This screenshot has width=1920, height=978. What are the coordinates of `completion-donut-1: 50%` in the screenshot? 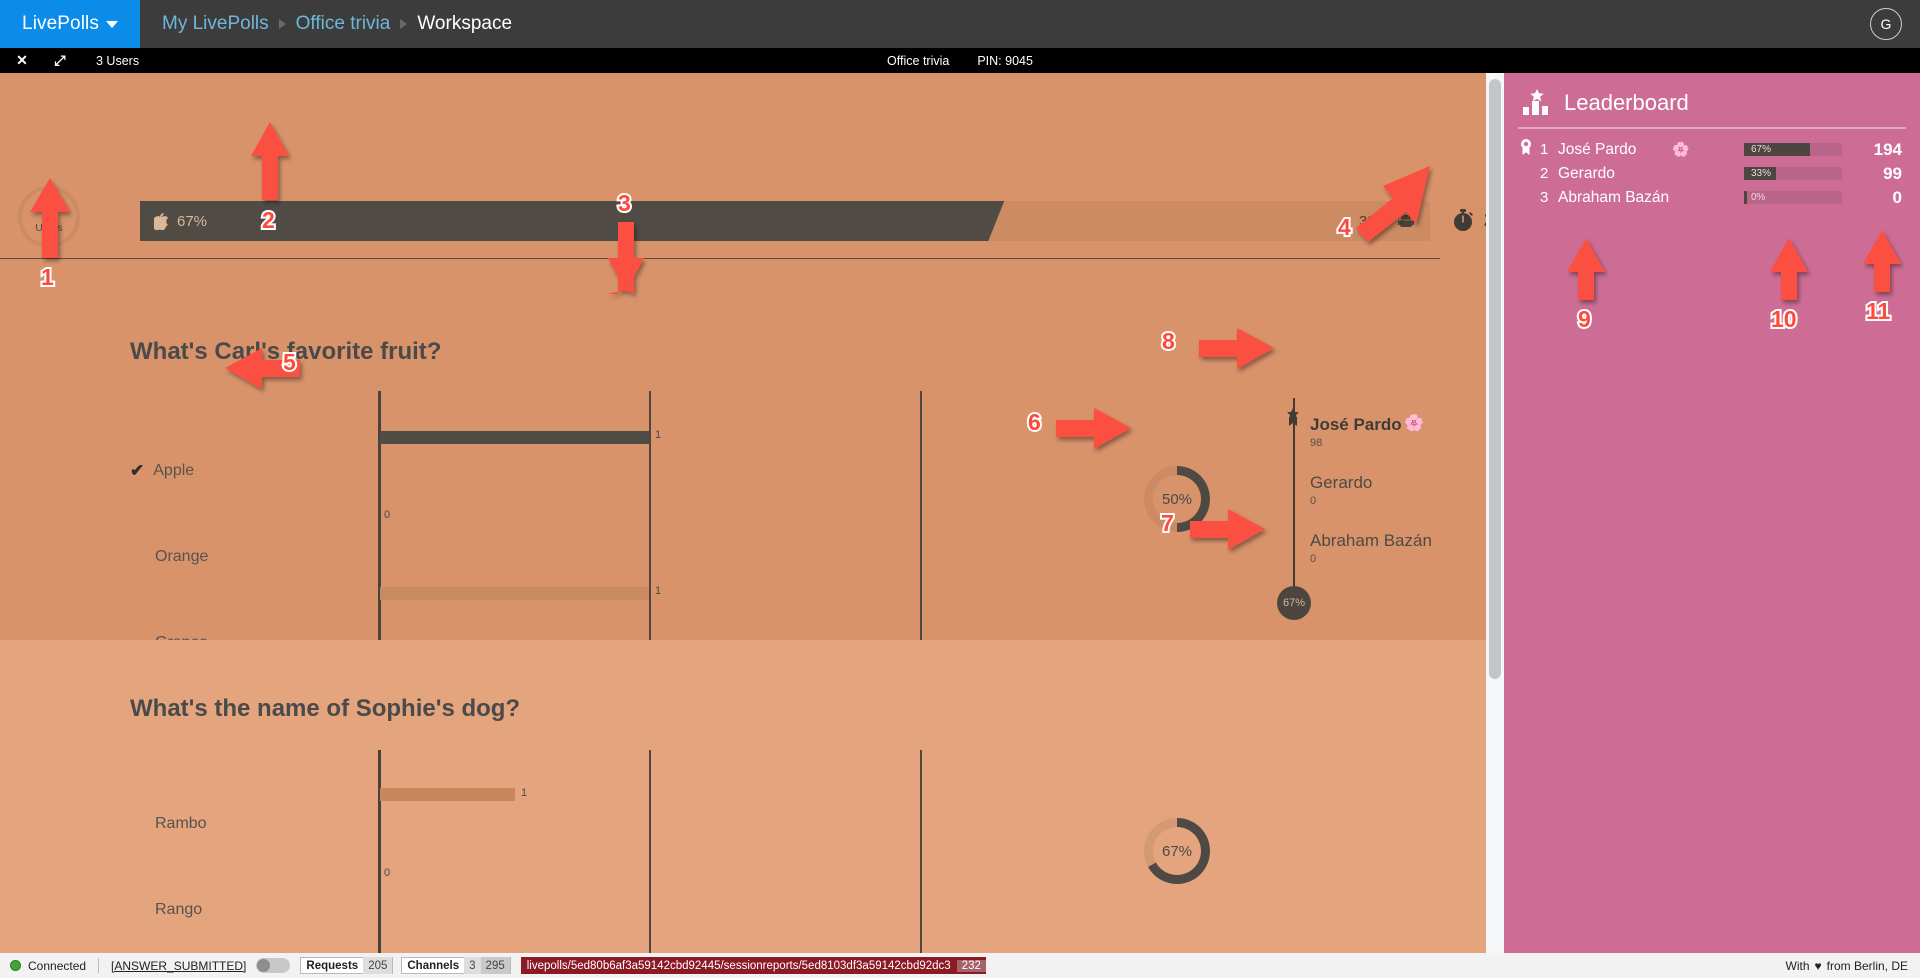 It's located at (1177, 499).